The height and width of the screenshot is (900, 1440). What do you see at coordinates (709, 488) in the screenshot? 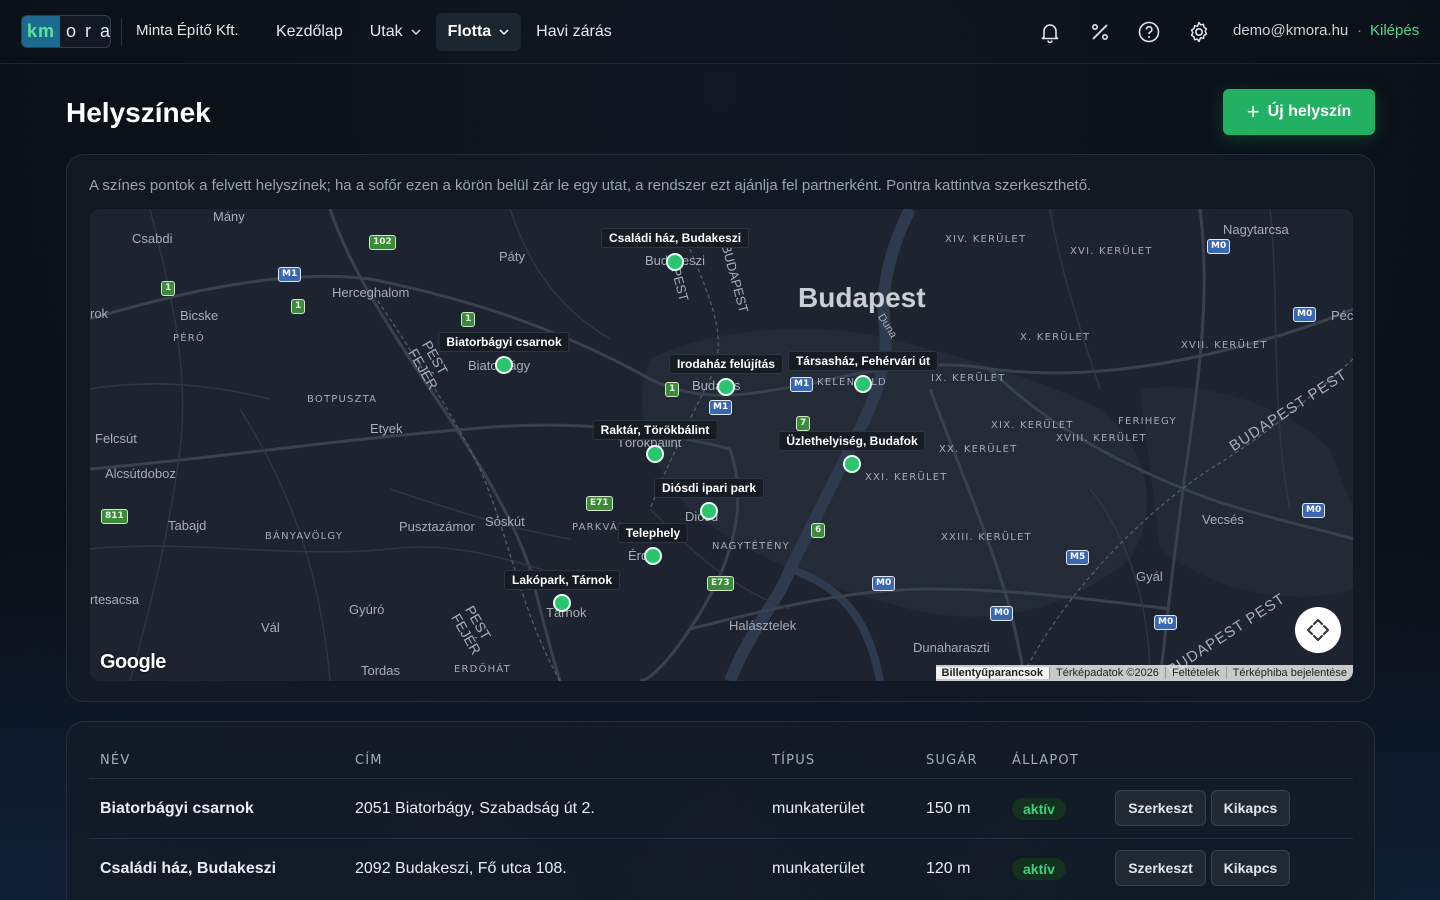
I see `pin-label: Diósdi ipari park` at bounding box center [709, 488].